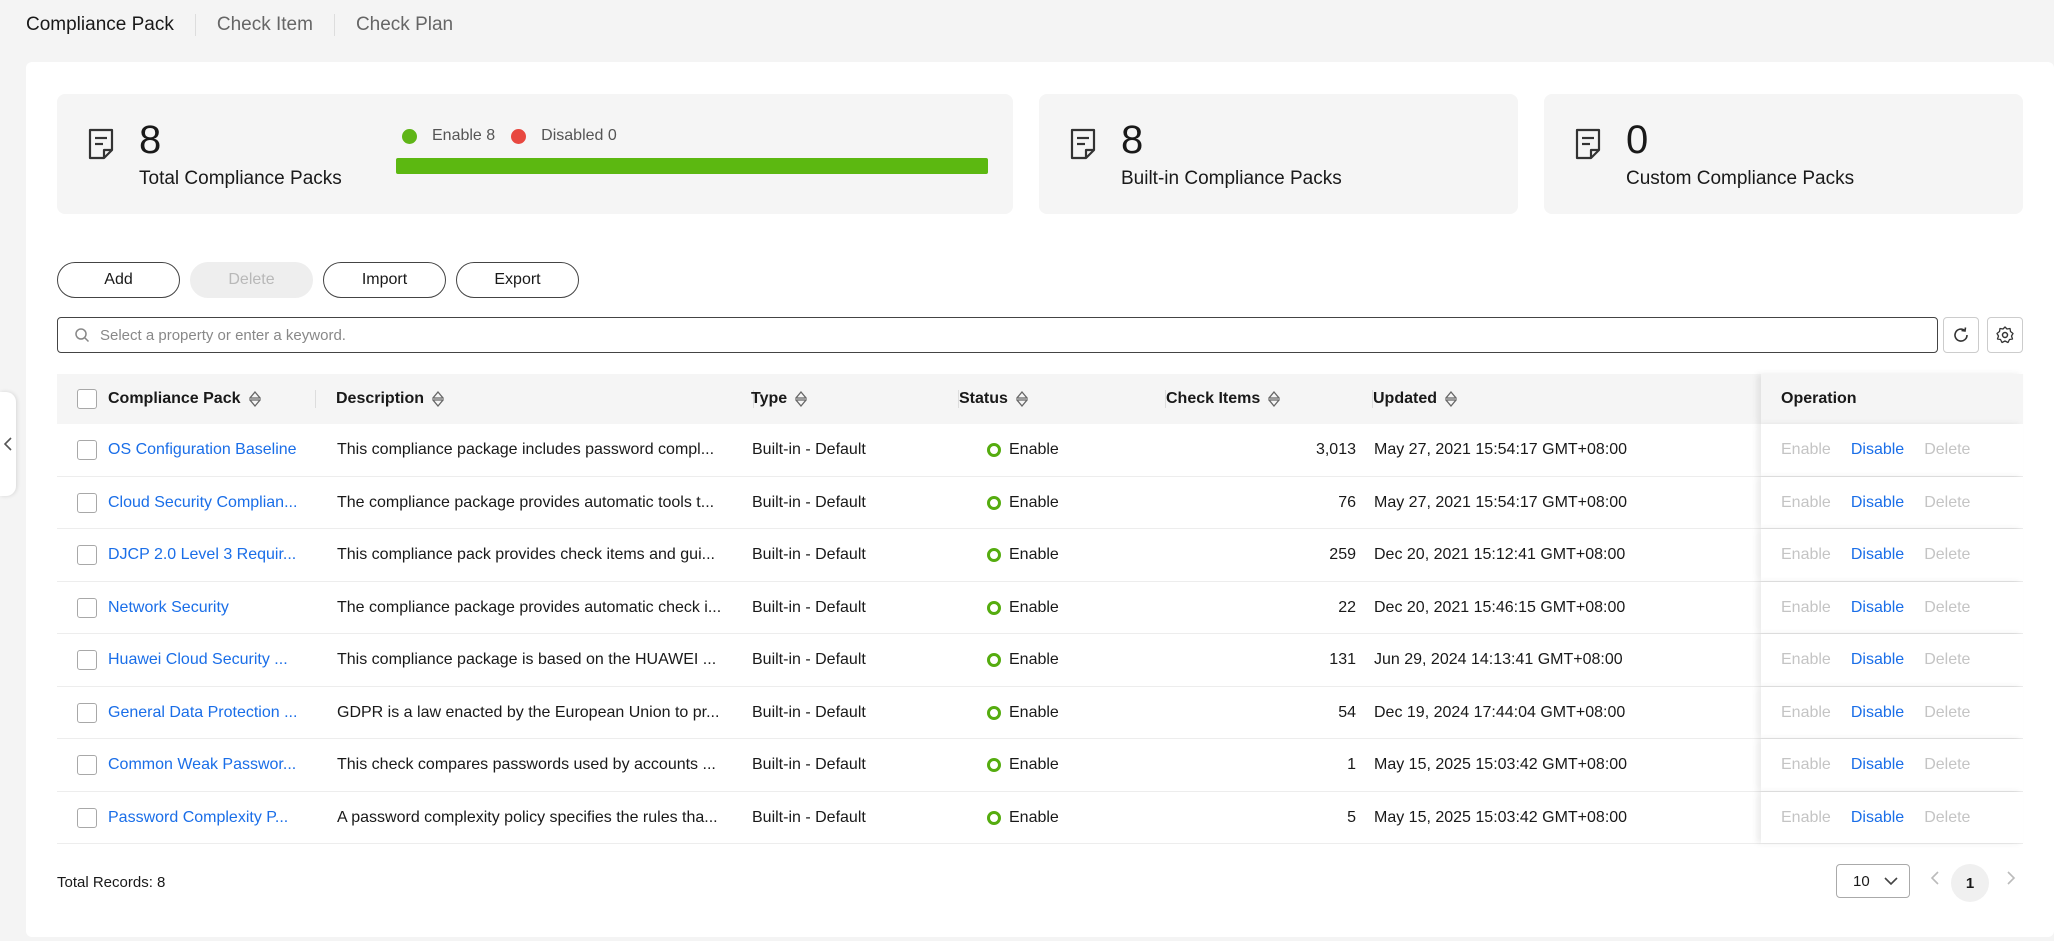 This screenshot has width=2054, height=941. I want to click on tab-check-plan: Check Plan, so click(403, 25).